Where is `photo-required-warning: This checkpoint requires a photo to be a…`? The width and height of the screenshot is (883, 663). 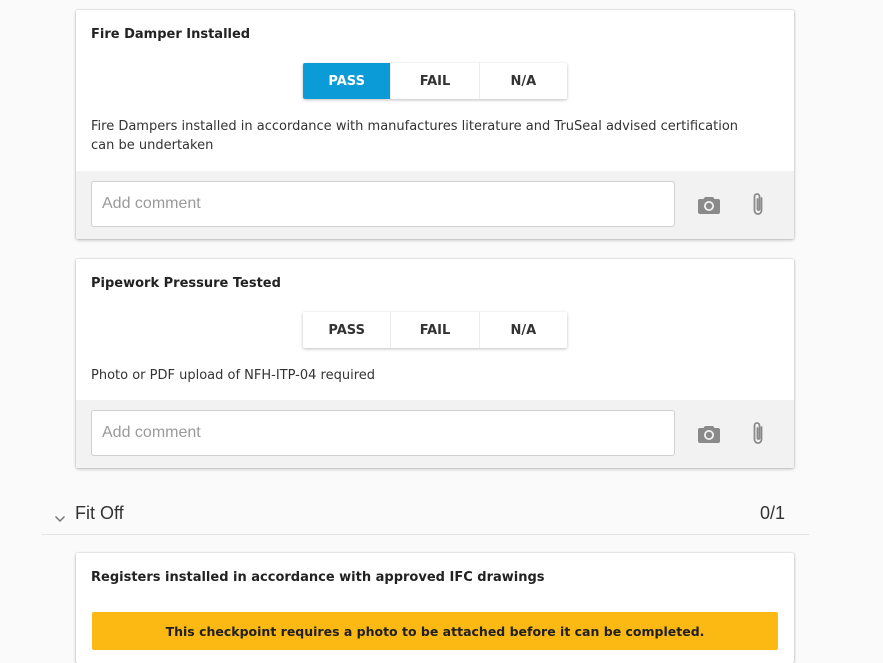
photo-required-warning: This checkpoint requires a photo to be a… is located at coordinates (435, 631).